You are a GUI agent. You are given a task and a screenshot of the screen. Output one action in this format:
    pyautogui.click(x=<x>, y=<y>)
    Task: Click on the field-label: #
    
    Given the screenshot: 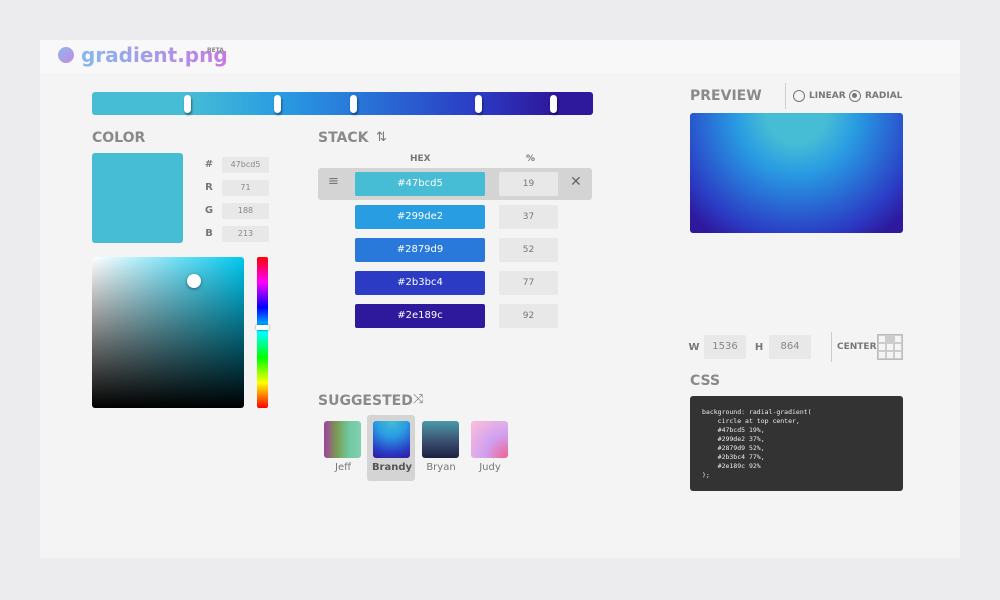 What is the action you would take?
    pyautogui.click(x=209, y=164)
    